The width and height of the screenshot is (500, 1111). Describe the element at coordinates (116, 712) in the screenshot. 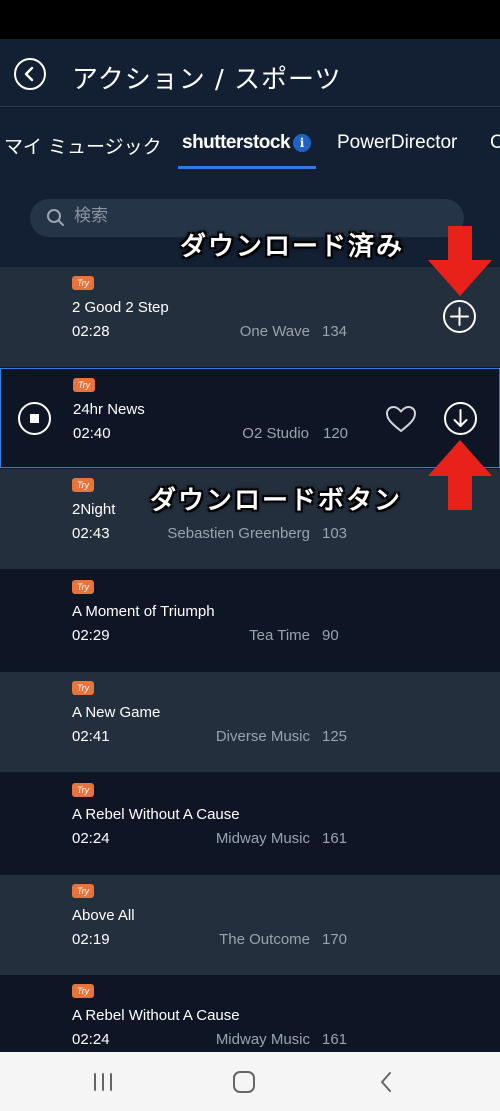

I see `track-title: A New Game` at that location.